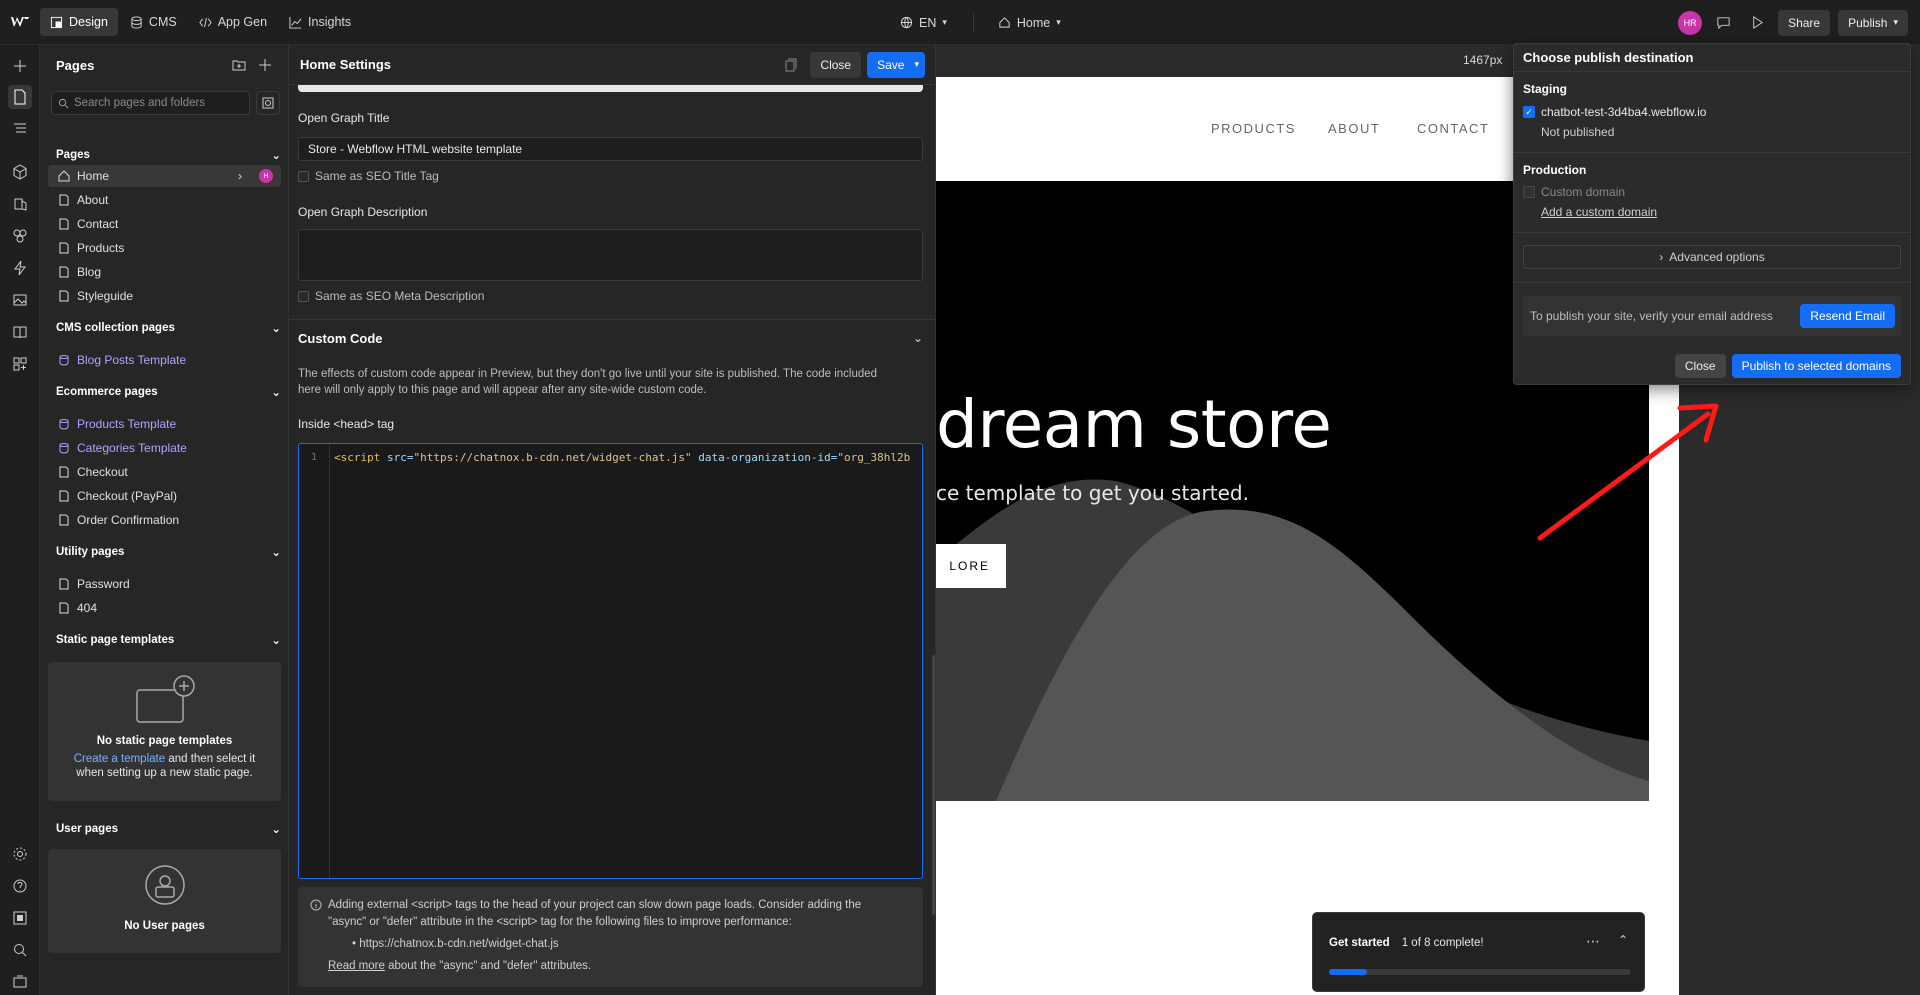  I want to click on page-item-products: Products, so click(164, 248).